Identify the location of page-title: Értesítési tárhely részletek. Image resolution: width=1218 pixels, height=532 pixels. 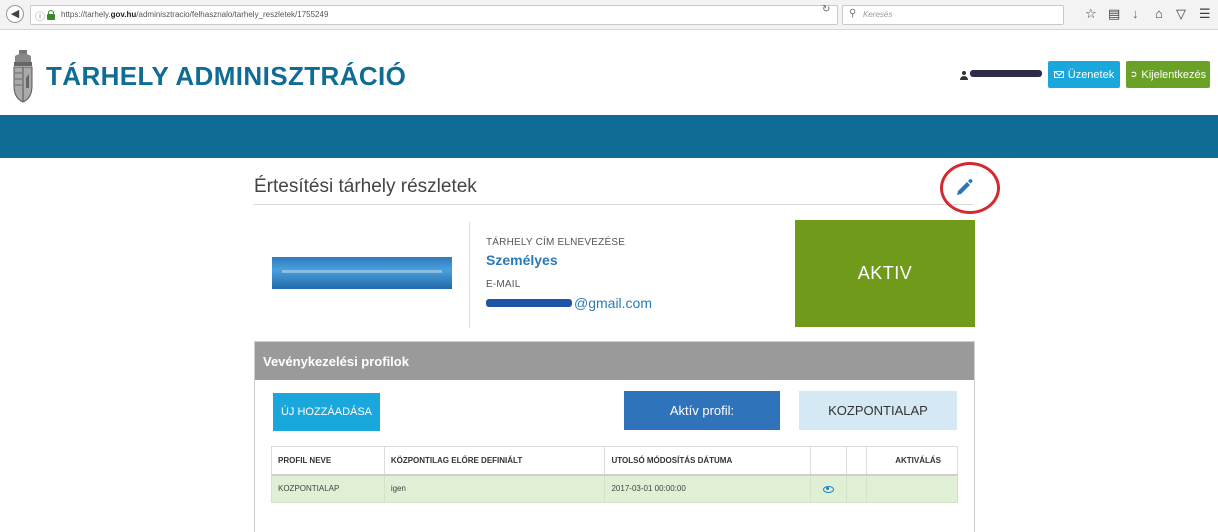
(365, 186).